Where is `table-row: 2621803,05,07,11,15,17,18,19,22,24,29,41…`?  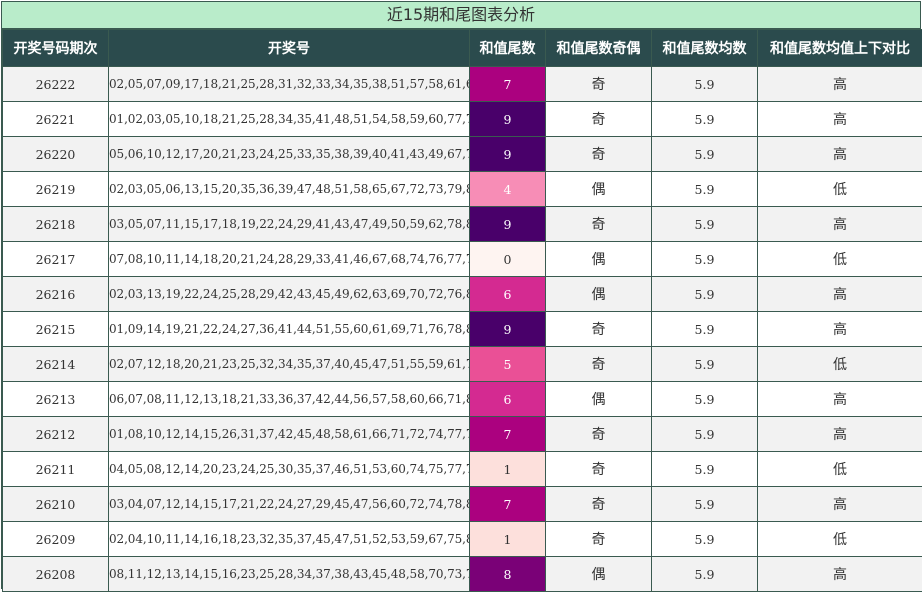 table-row: 2621803,05,07,11,15,17,18,19,22,24,29,41… is located at coordinates (462, 224).